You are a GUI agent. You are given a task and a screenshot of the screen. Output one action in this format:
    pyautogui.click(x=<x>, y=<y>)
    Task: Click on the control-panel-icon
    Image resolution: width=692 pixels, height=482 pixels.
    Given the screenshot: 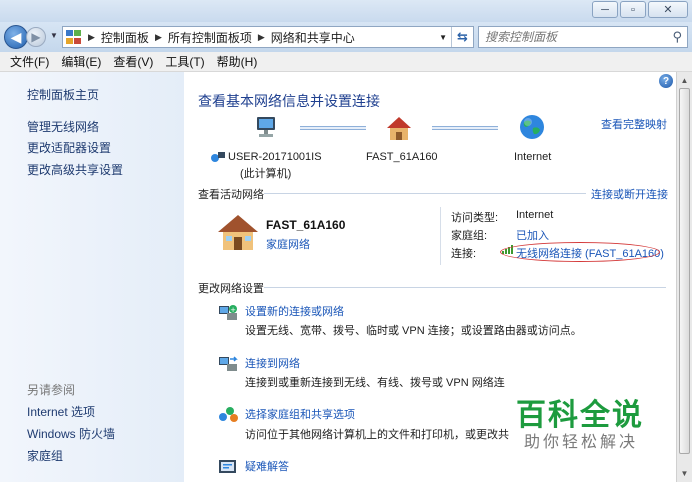 What is the action you would take?
    pyautogui.click(x=74, y=37)
    